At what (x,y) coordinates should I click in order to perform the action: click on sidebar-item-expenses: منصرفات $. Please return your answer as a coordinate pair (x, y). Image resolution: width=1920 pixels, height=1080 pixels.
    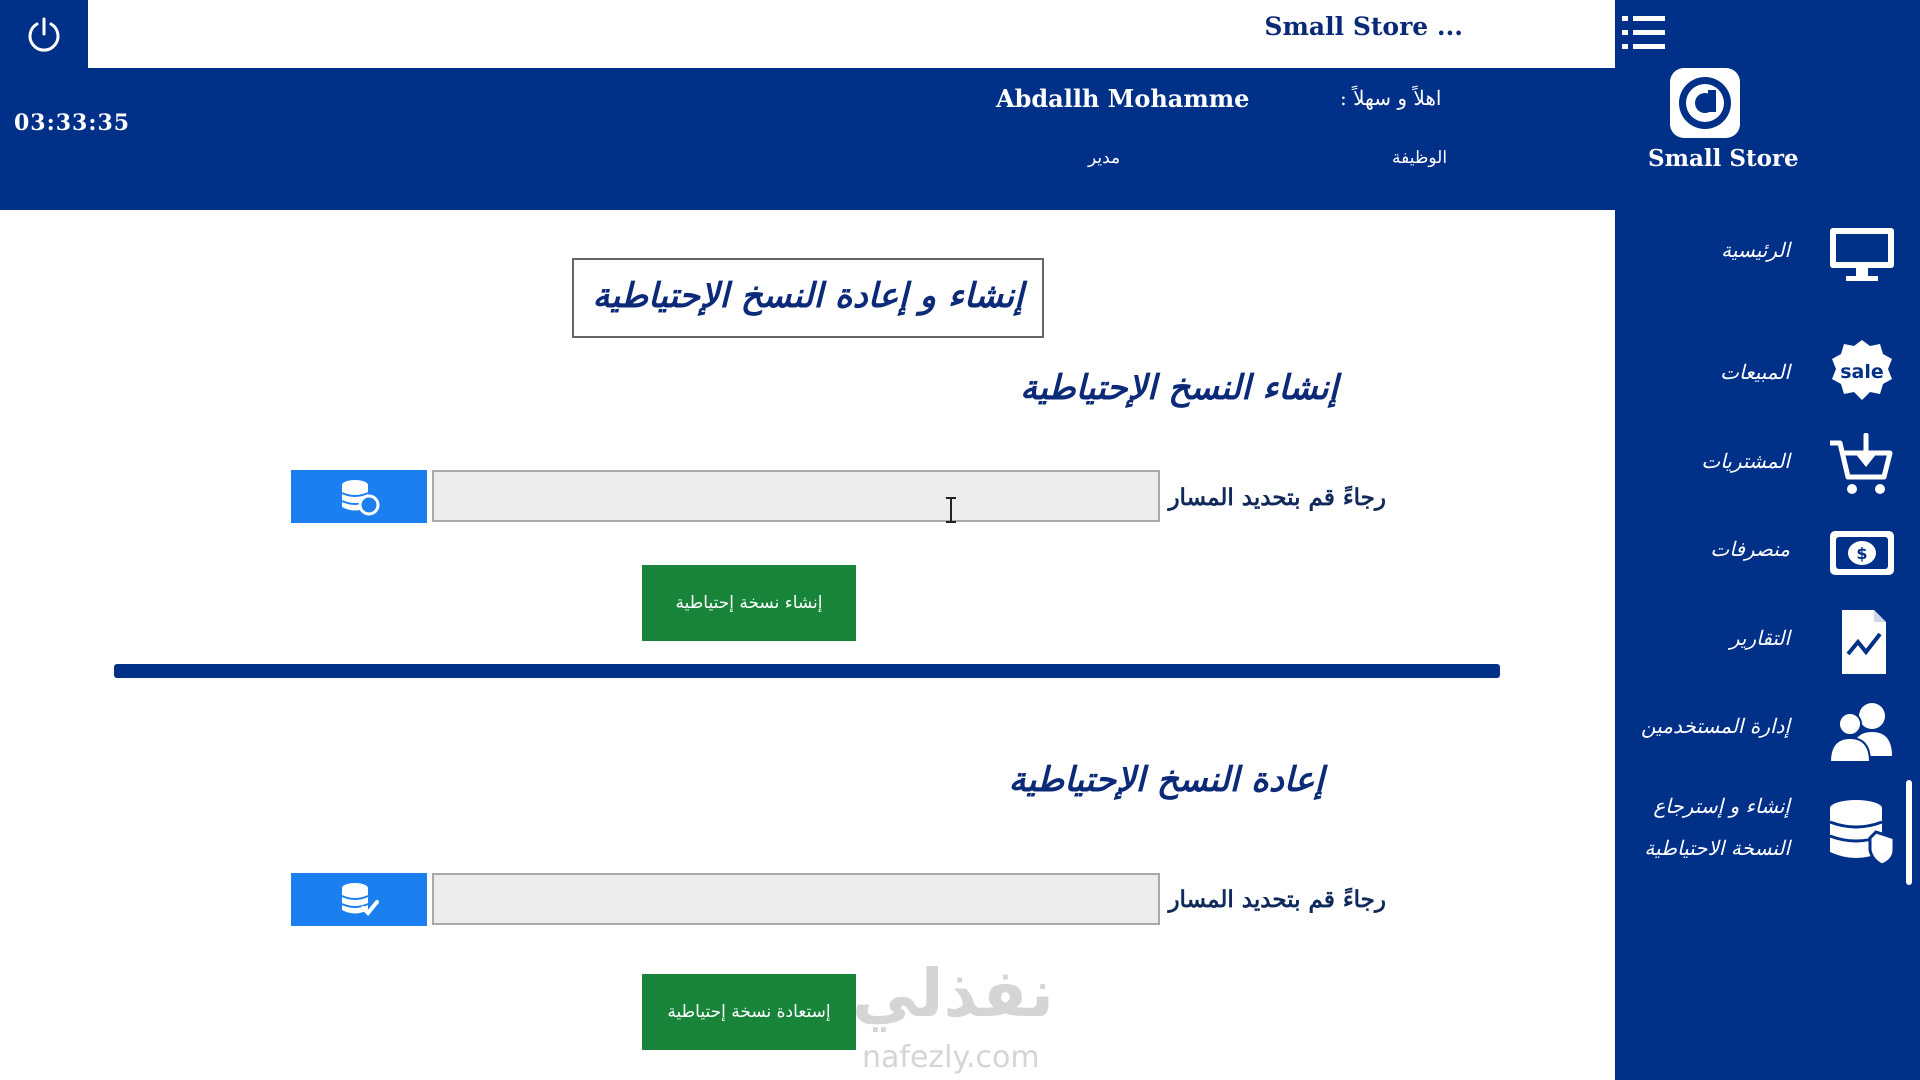
    Looking at the image, I should click on (1767, 555).